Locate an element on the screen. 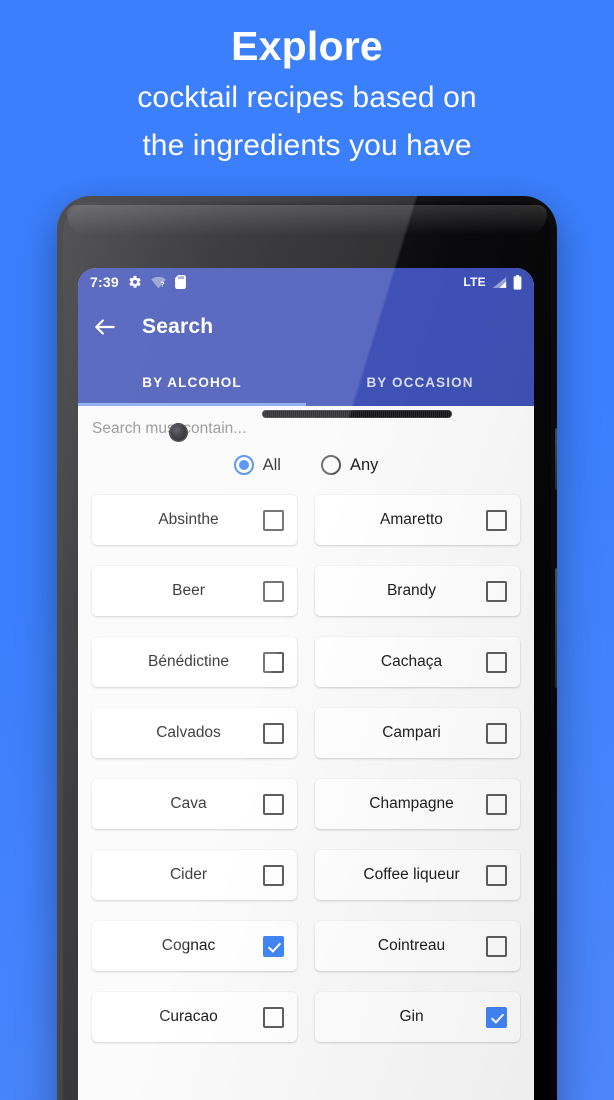  front-camera-icon is located at coordinates (178, 432).